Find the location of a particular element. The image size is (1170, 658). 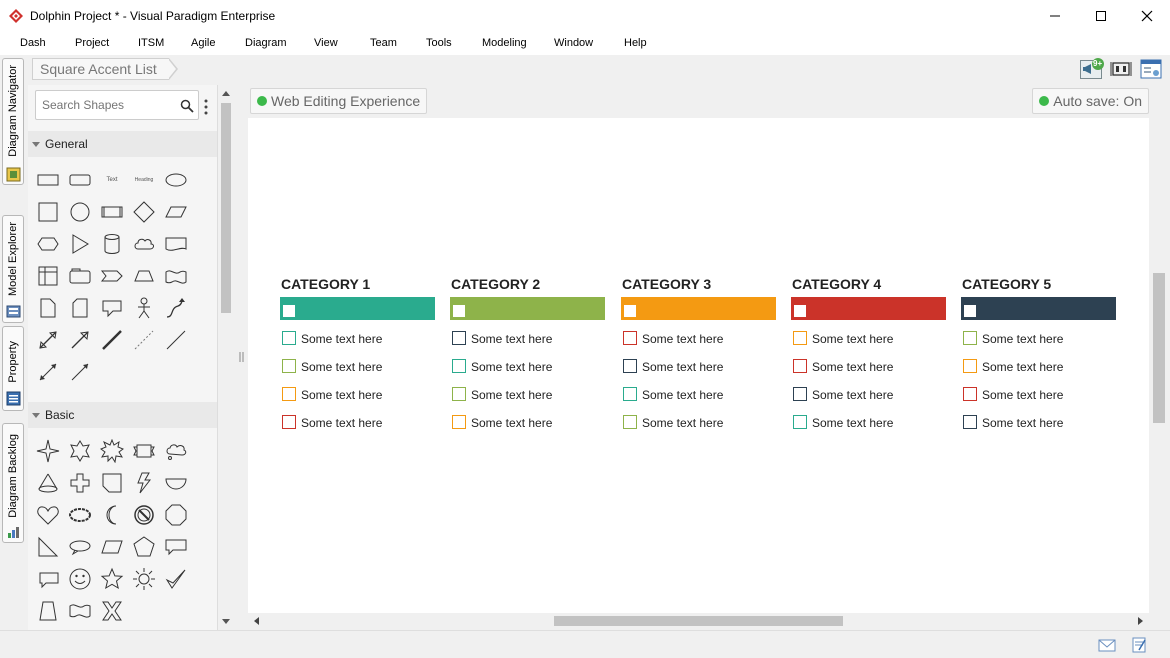

more-options-icon is located at coordinates (206, 107).